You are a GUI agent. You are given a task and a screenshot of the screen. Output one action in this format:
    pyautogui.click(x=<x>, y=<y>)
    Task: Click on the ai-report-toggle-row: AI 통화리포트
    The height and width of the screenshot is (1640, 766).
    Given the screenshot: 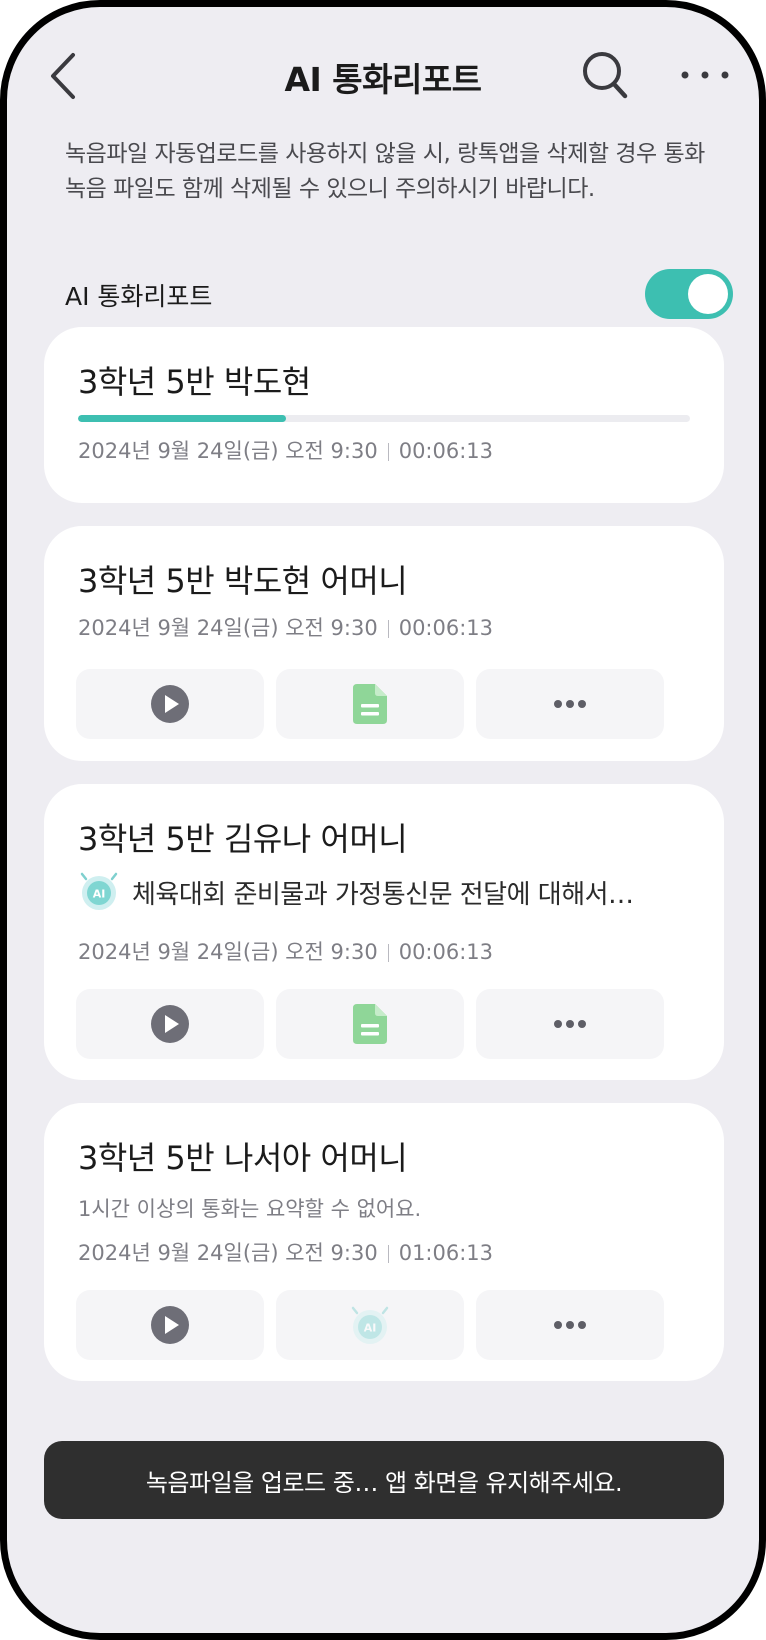 What is the action you would take?
    pyautogui.click(x=399, y=294)
    